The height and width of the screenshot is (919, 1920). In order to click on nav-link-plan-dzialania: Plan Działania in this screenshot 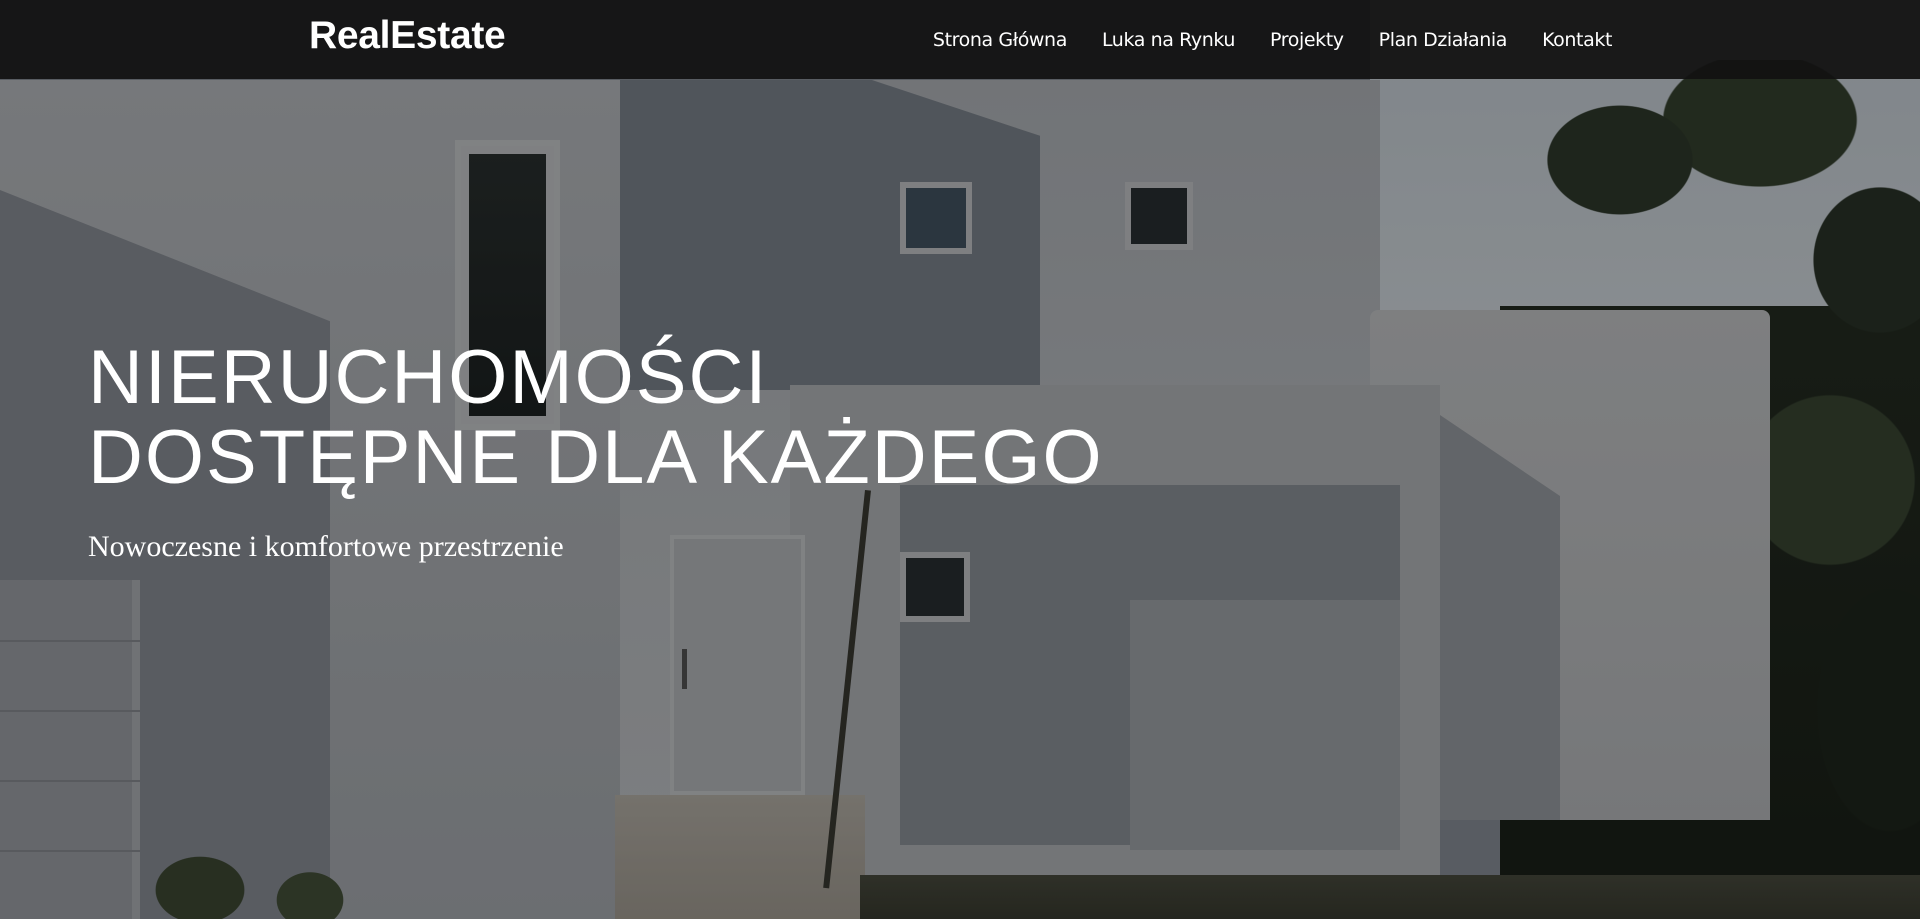, I will do `click(1443, 40)`.